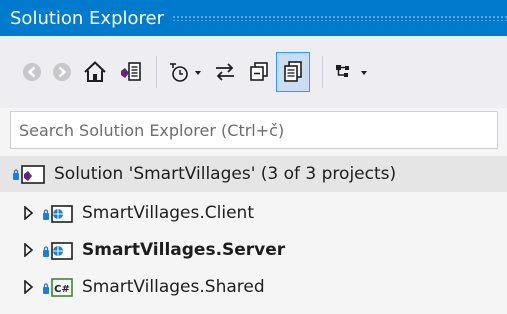  What do you see at coordinates (62, 289) in the screenshot?
I see `svg-text: C#` at bounding box center [62, 289].